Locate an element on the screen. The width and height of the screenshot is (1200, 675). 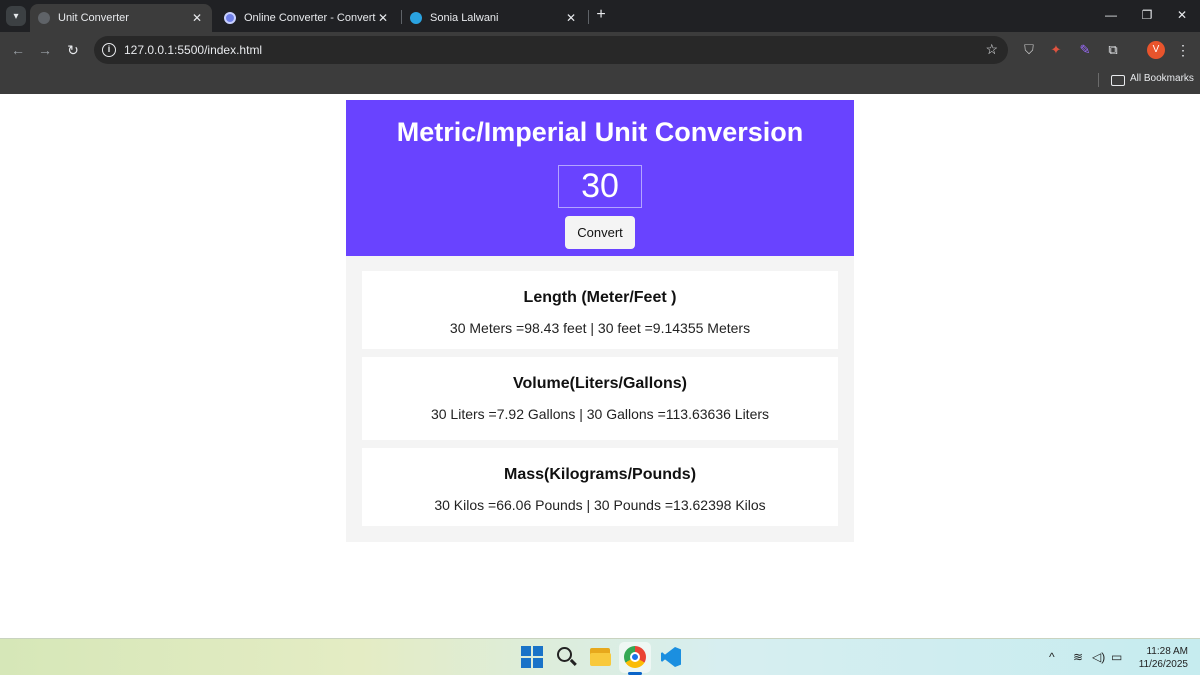
ruffle-extension-icon: ✦ is located at coordinates (1056, 50).